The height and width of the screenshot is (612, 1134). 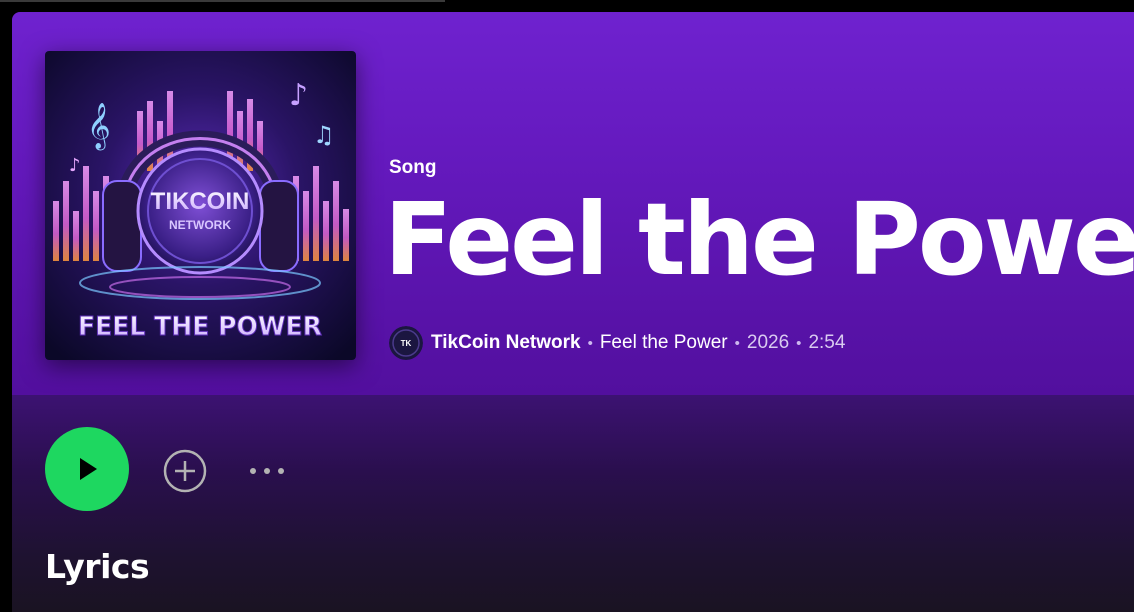 I want to click on add-to-library-button, so click(x=185, y=471).